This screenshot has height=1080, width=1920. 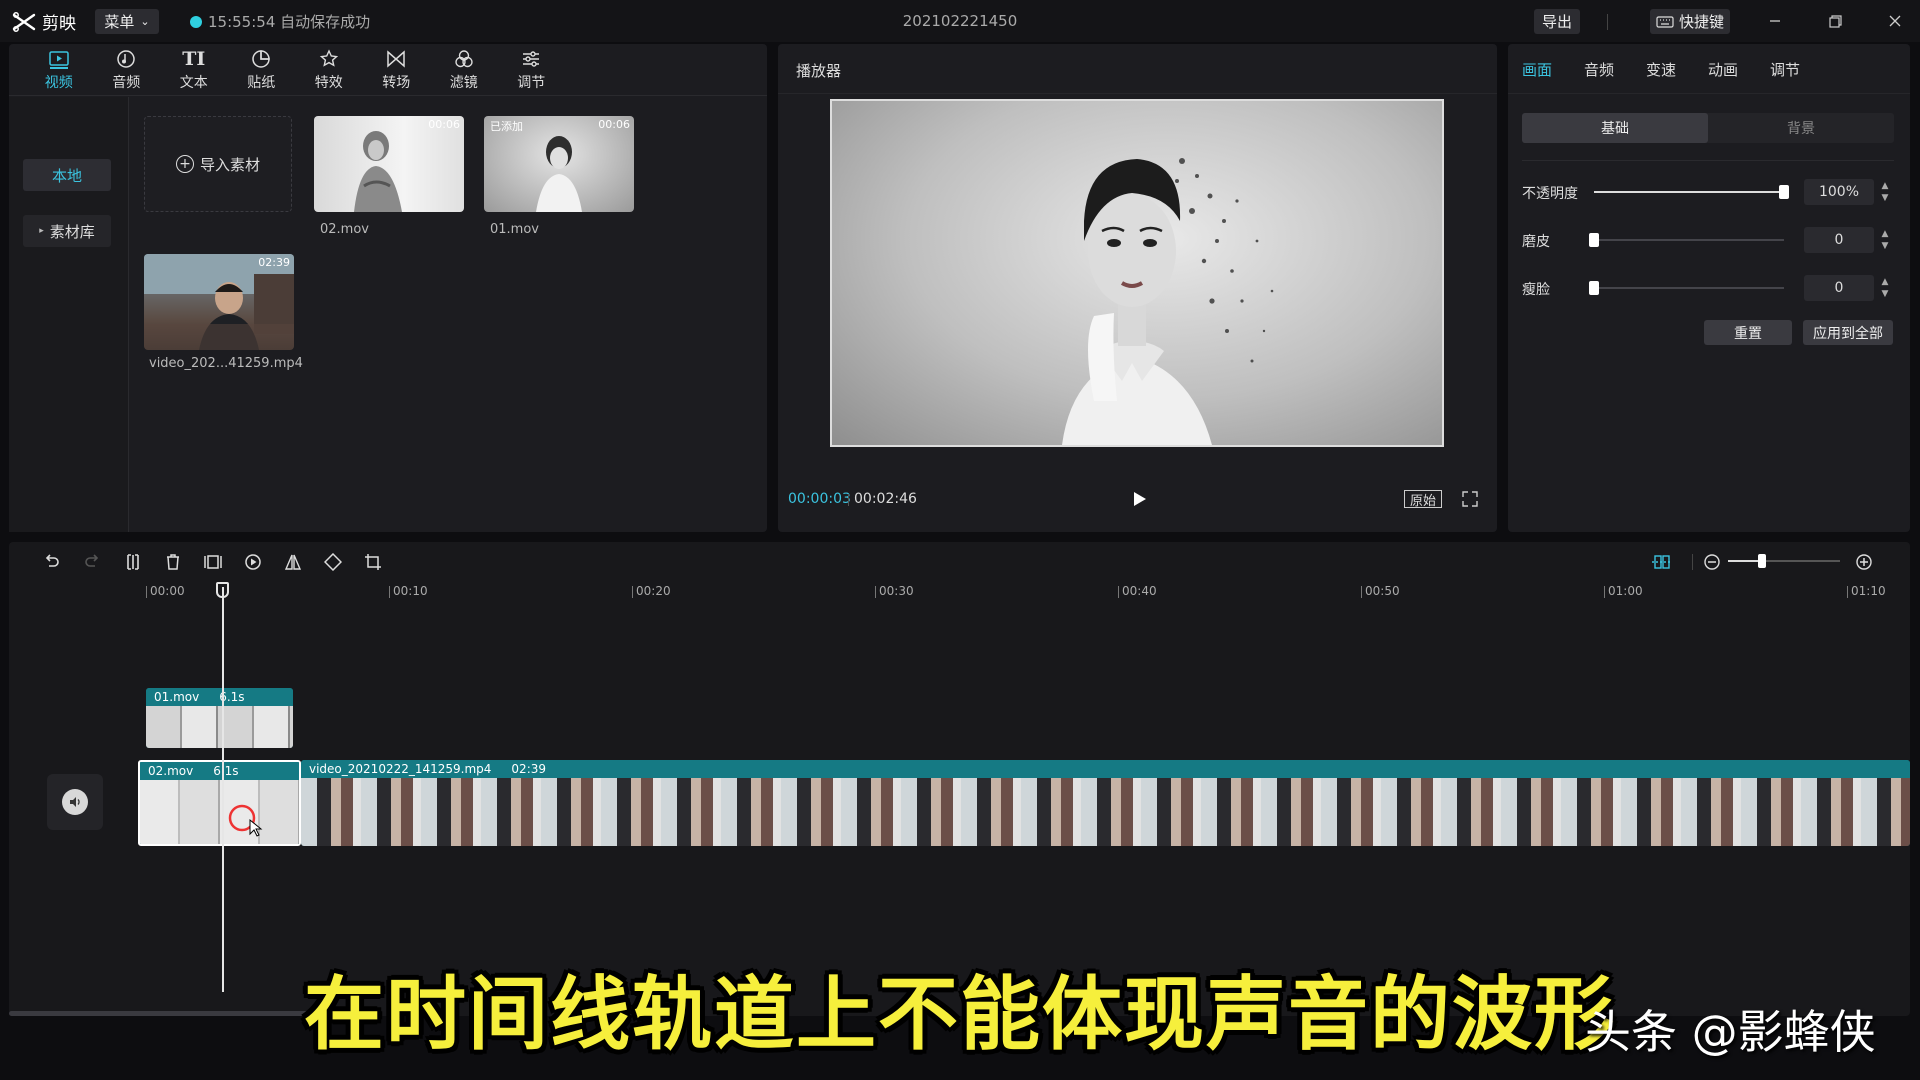 I want to click on tab-audio-props: 音频, so click(x=1615, y=69).